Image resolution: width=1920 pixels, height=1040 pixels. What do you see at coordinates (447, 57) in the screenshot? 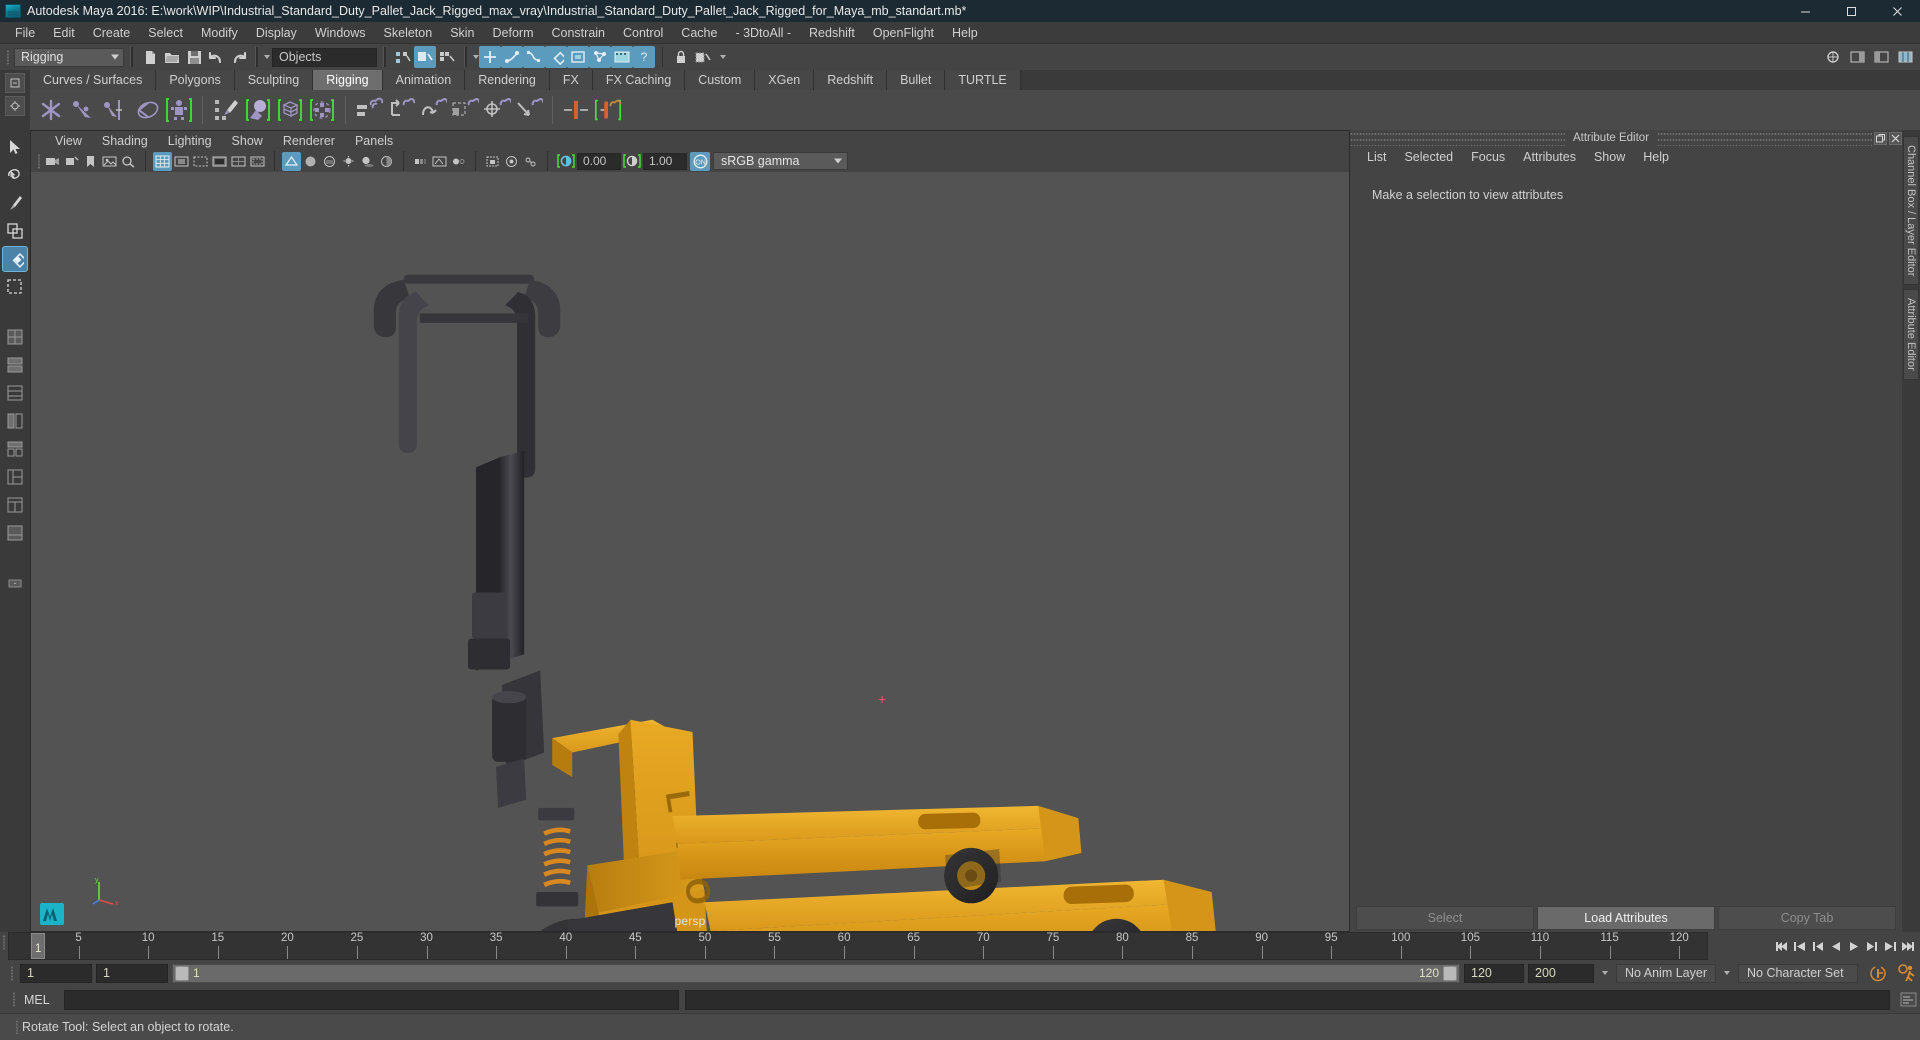
I see `select-component-icon` at bounding box center [447, 57].